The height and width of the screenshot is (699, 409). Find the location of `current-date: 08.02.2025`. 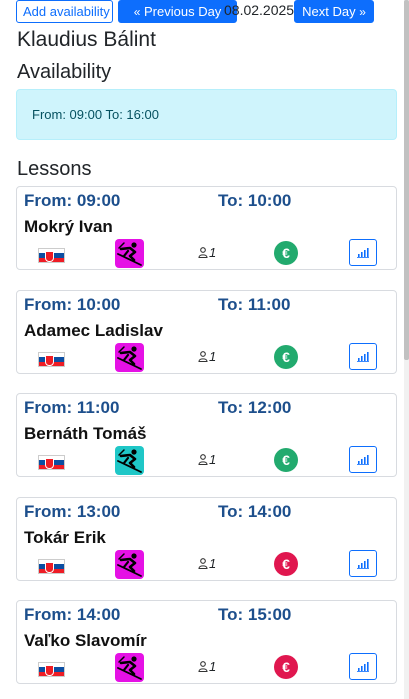

current-date: 08.02.2025 is located at coordinates (259, 10).